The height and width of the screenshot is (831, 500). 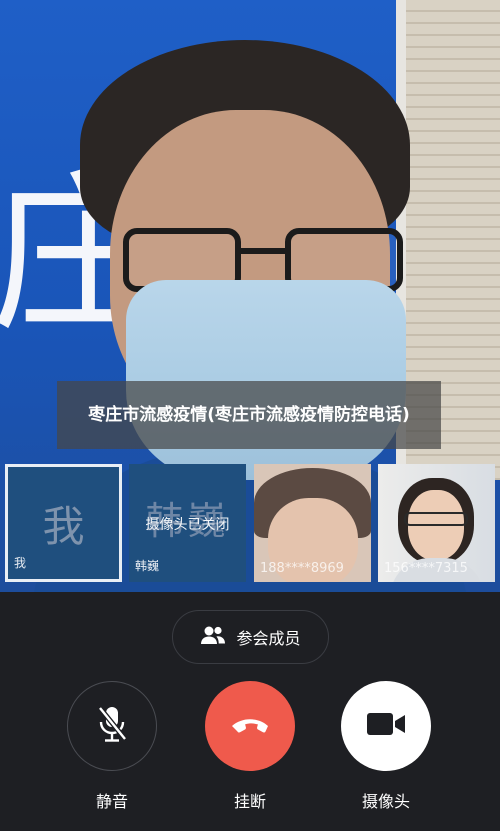 I want to click on participant-strip: 我 我 韩巍 摄像头已关闭 韩巍 188****8969 156****7315, so click(x=250, y=523).